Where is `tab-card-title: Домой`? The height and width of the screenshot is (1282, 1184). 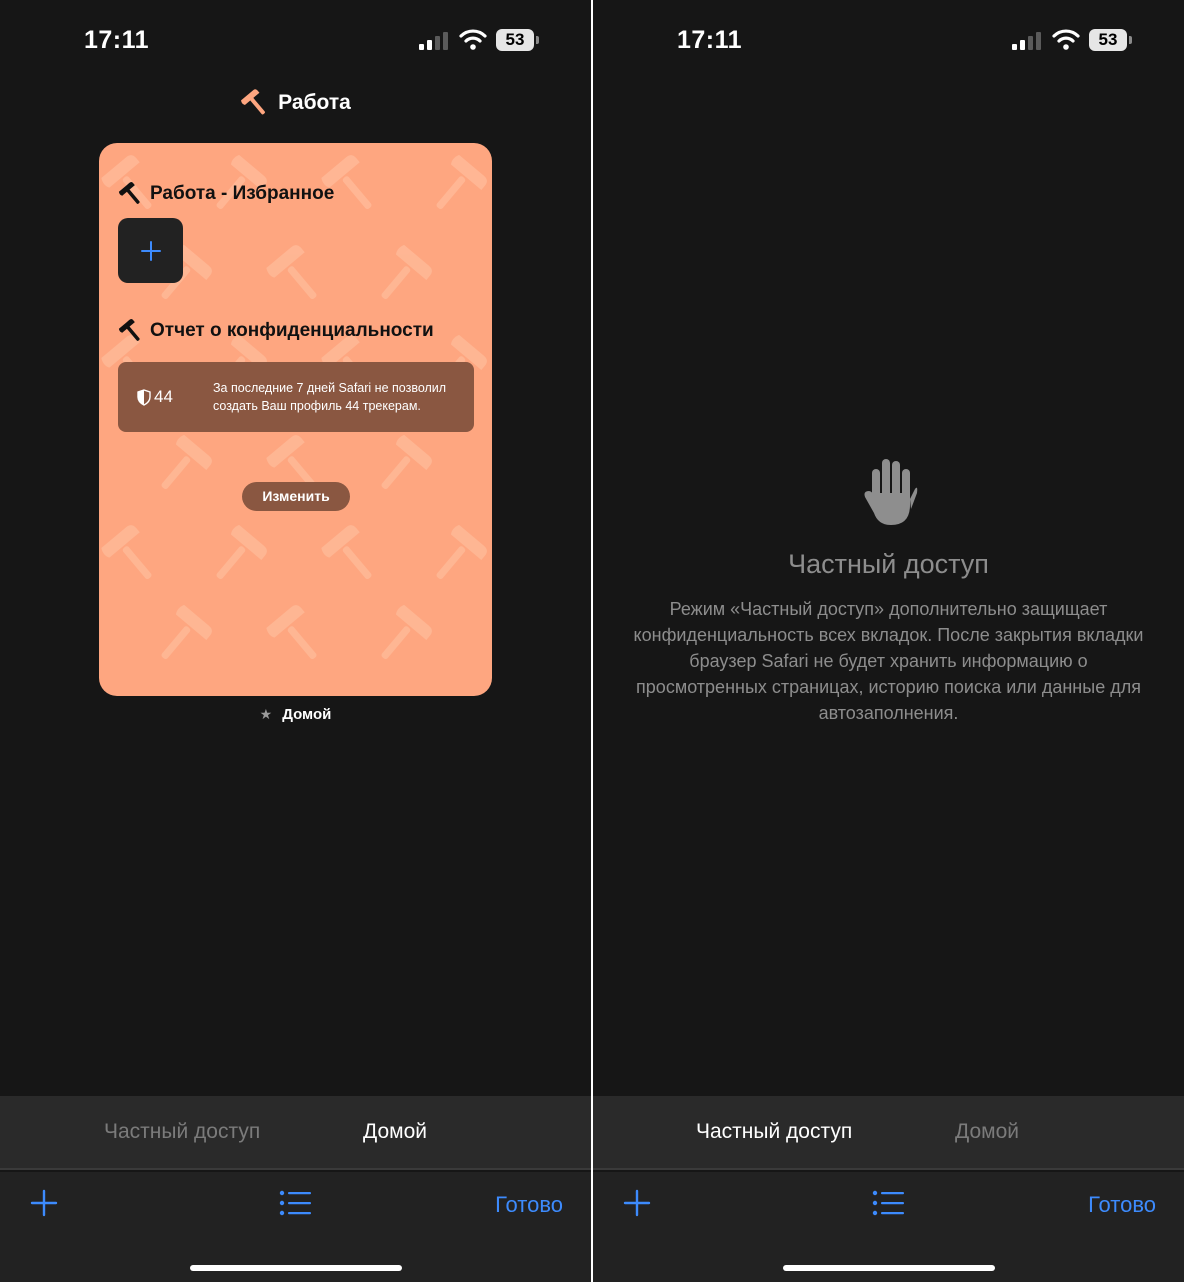
tab-card-title: Домой is located at coordinates (307, 714).